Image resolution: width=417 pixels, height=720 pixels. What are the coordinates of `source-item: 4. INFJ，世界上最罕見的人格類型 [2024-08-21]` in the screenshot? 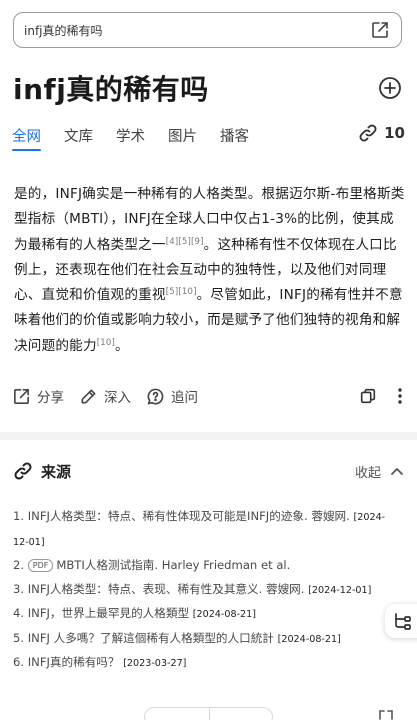 It's located at (205, 614).